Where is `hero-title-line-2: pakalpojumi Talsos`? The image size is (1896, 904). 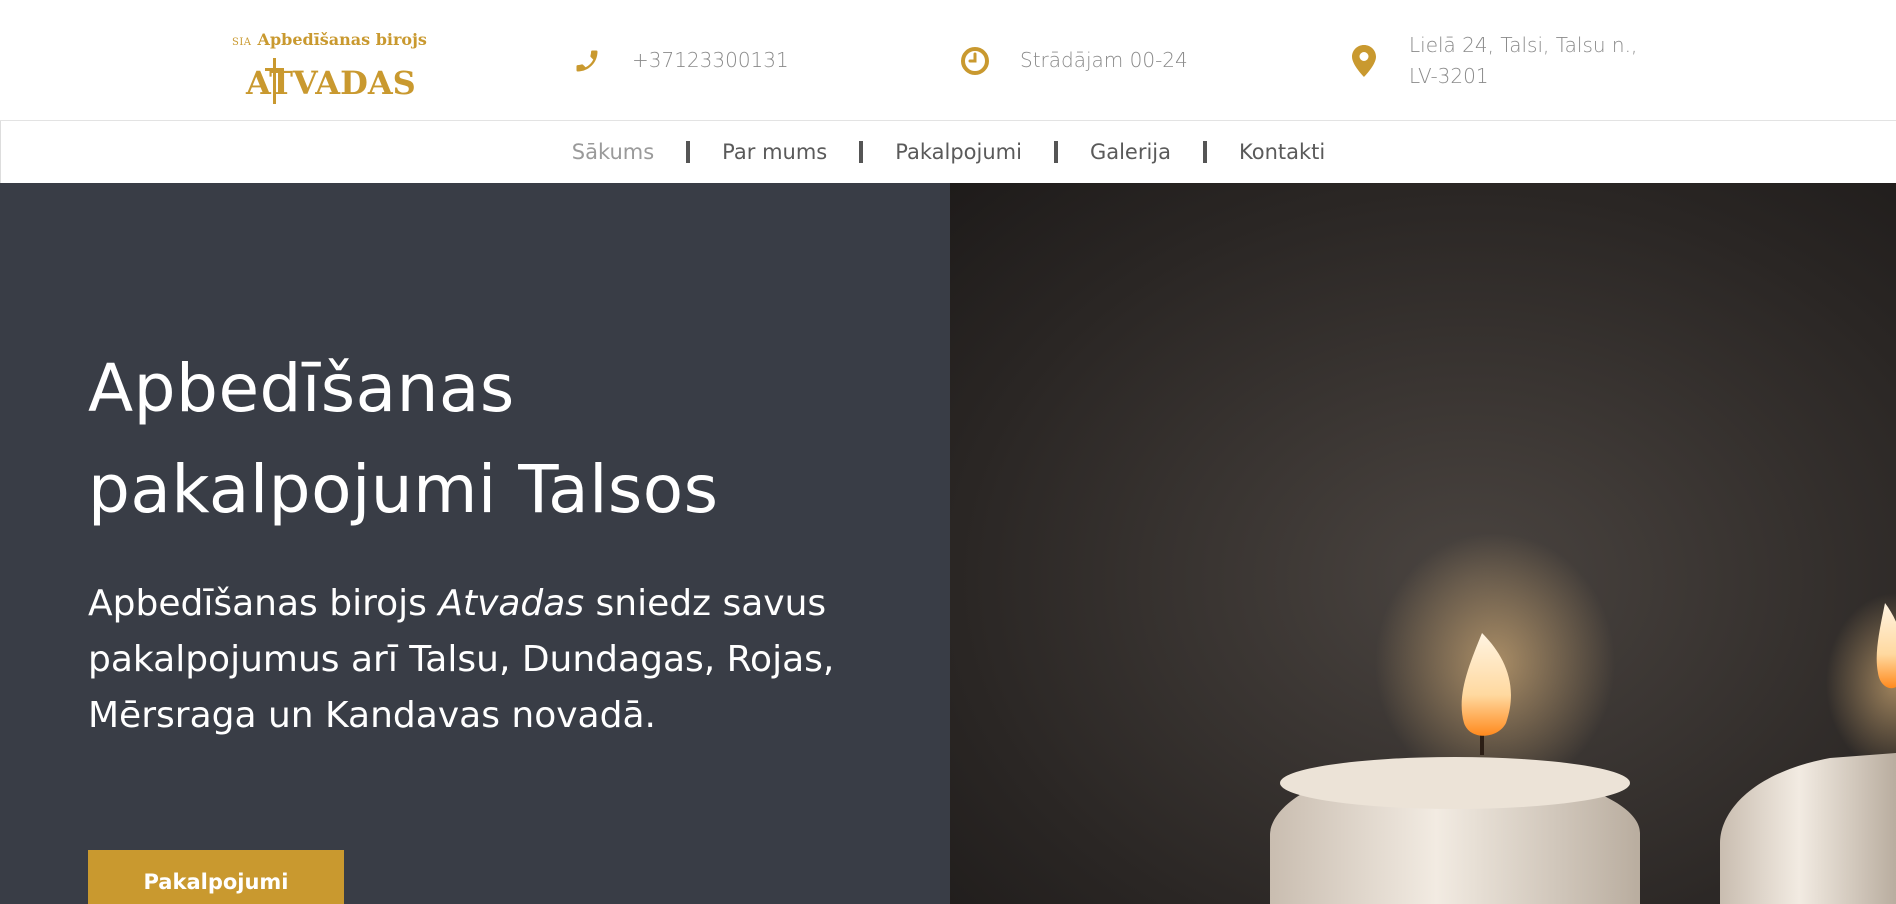 hero-title-line-2: pakalpojumi Talsos is located at coordinates (403, 489).